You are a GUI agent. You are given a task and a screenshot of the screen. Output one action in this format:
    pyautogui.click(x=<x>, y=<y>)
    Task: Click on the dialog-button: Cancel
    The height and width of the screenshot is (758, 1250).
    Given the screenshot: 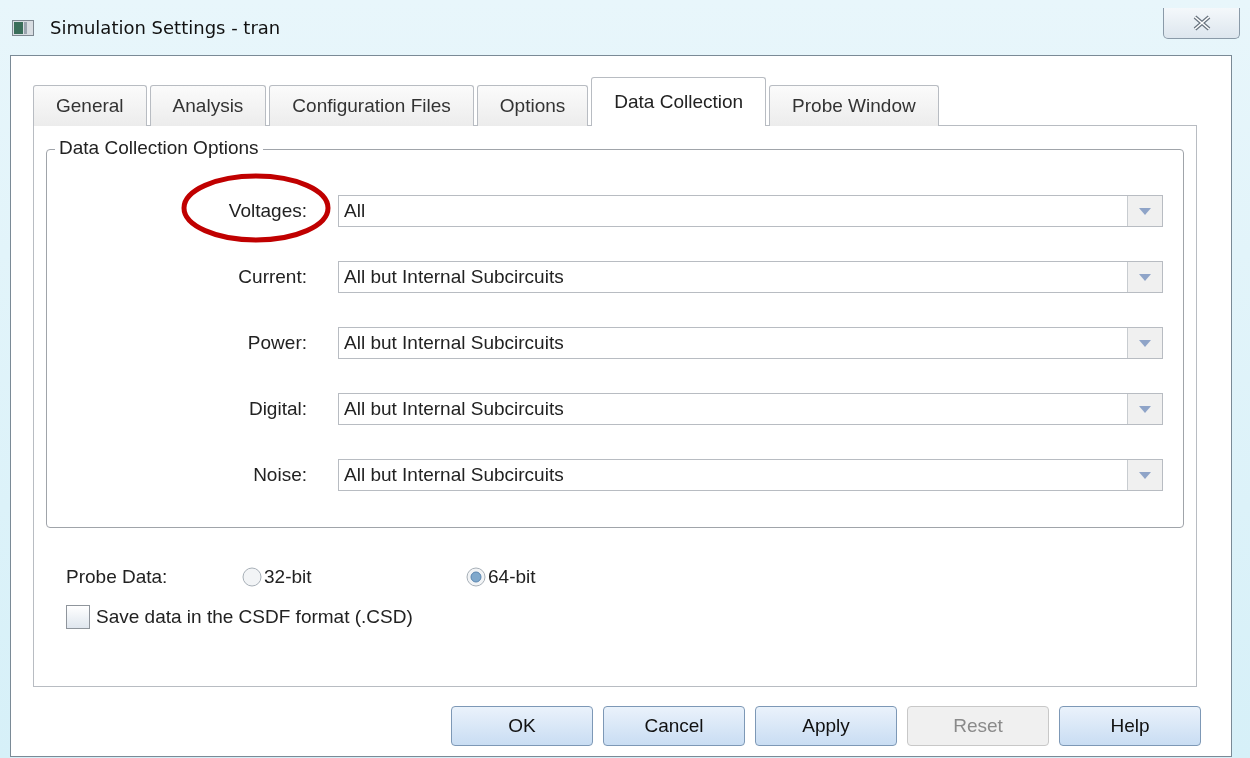 What is the action you would take?
    pyautogui.click(x=674, y=726)
    